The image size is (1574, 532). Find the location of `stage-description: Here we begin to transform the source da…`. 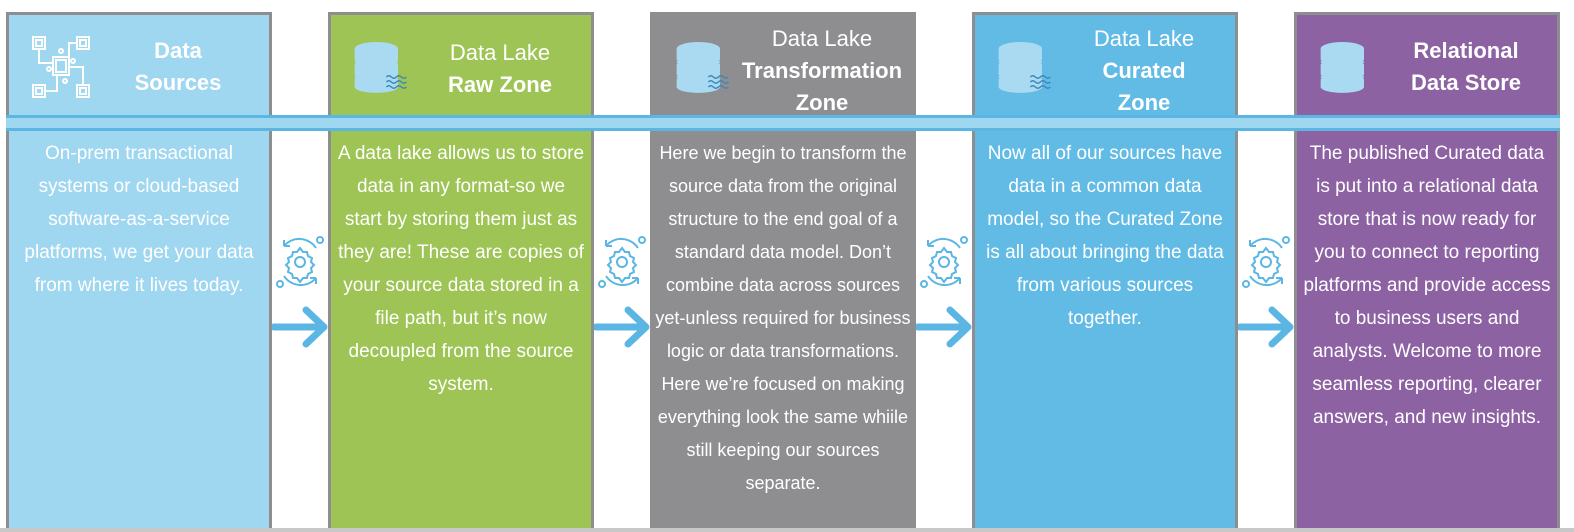

stage-description: Here we begin to transform the source da… is located at coordinates (783, 318).